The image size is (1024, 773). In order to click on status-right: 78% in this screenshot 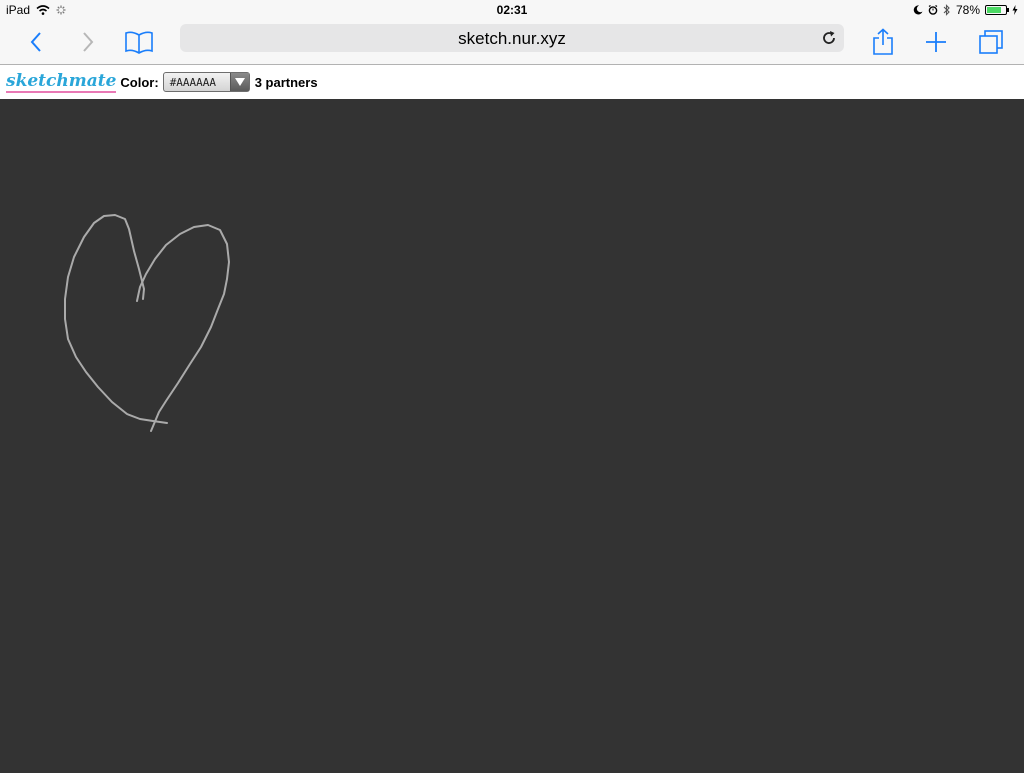, I will do `click(965, 10)`.